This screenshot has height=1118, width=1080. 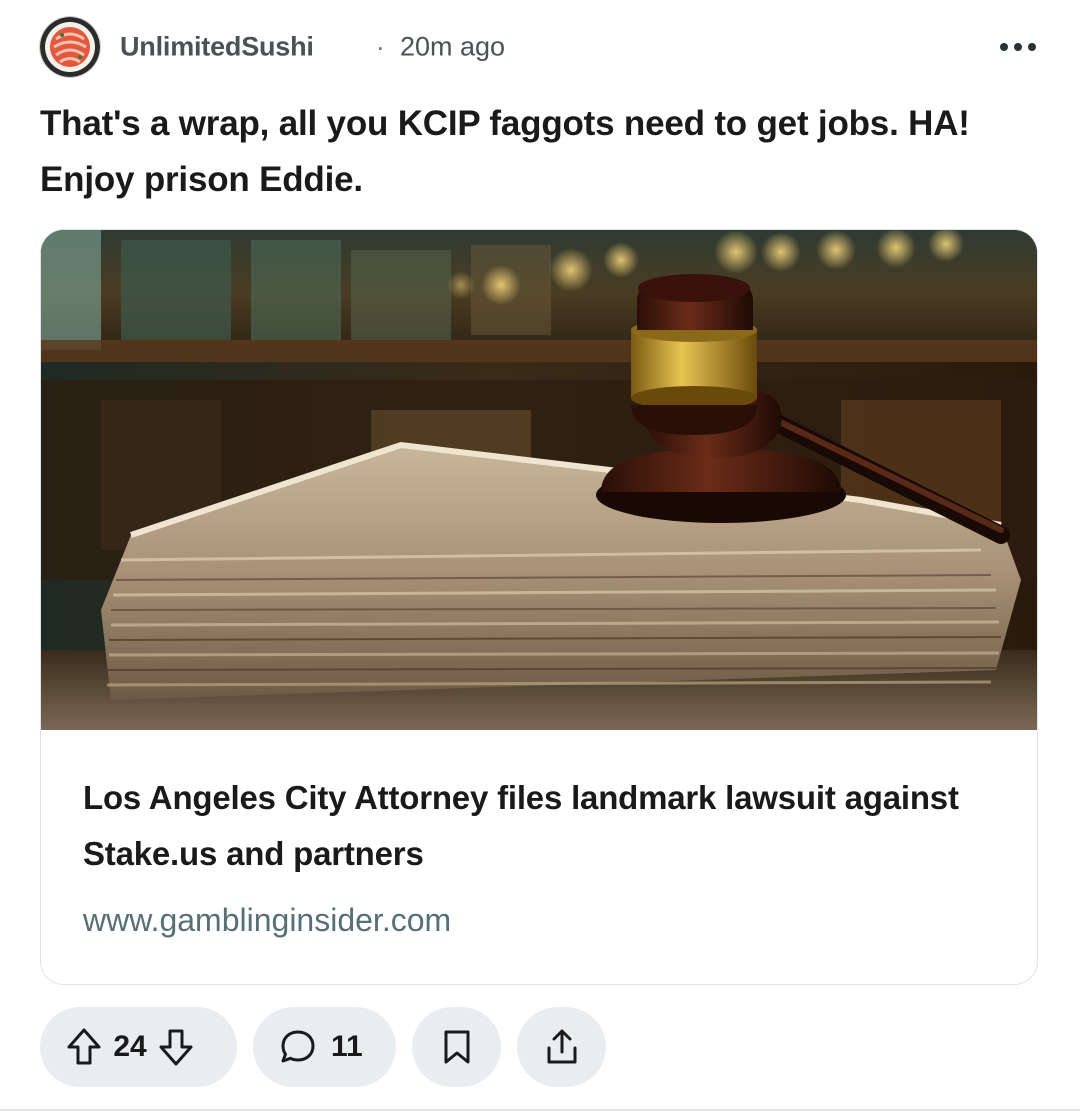 I want to click on downvote-button, so click(x=176, y=1047).